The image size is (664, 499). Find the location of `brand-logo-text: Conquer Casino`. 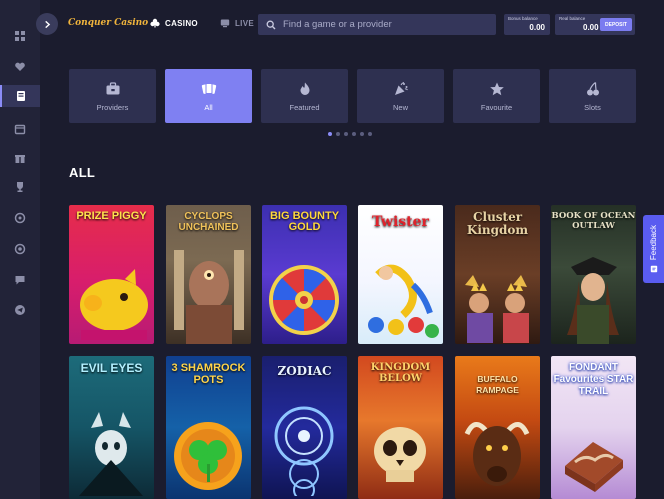

brand-logo-text: Conquer Casino is located at coordinates (108, 23).